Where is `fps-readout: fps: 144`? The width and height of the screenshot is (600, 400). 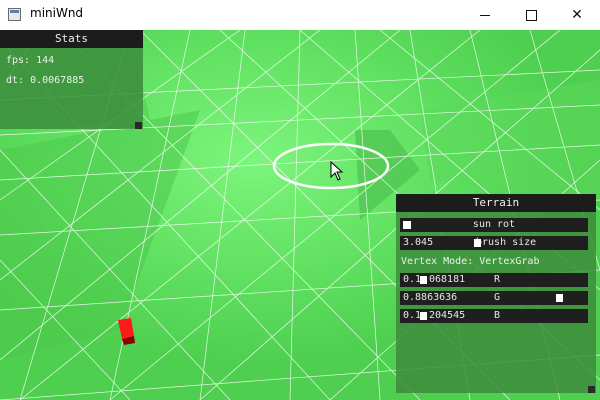 fps-readout: fps: 144 is located at coordinates (30, 60).